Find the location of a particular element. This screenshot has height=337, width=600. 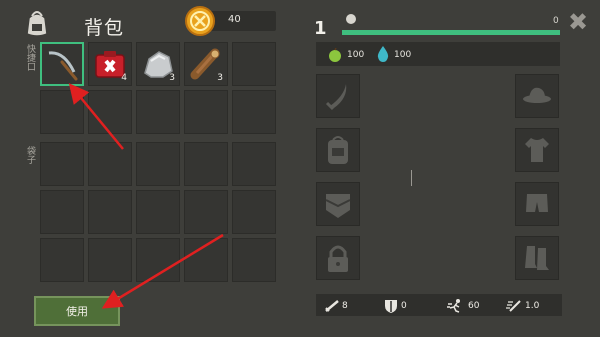

water-drop-icon is located at coordinates (383, 54).